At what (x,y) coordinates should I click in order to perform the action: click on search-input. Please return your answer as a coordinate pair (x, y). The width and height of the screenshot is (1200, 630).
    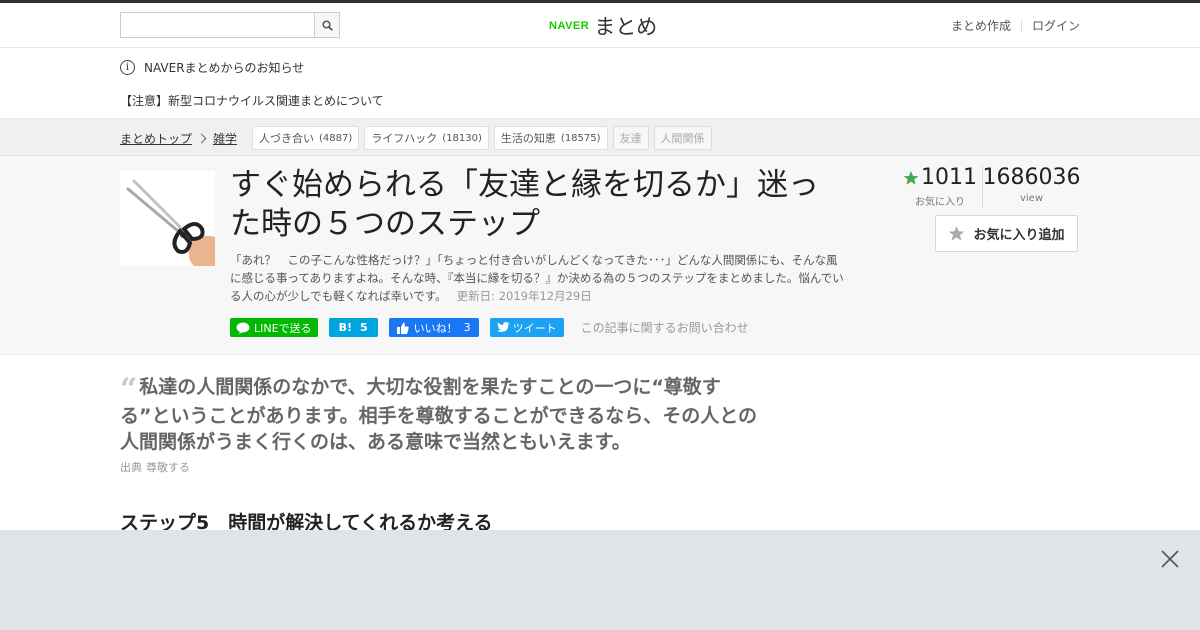
    Looking at the image, I should click on (220, 24).